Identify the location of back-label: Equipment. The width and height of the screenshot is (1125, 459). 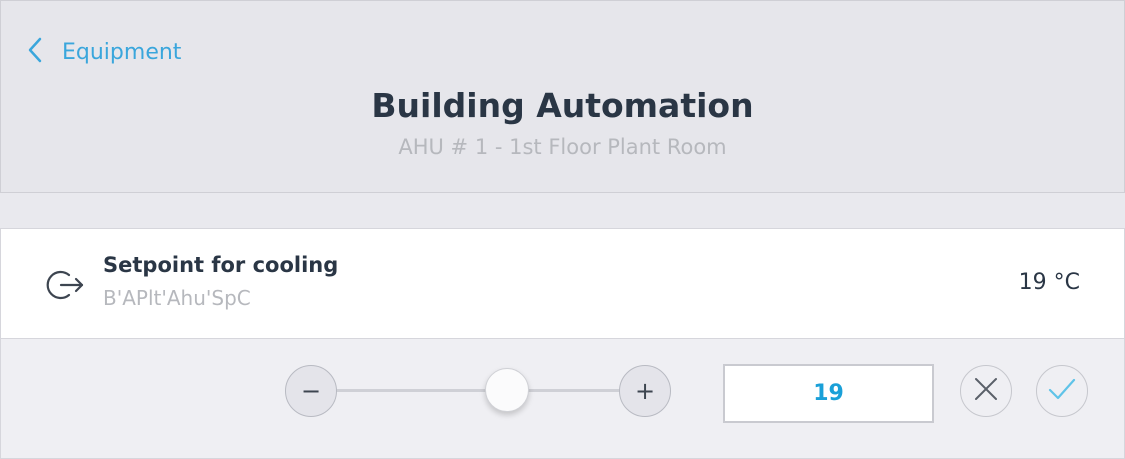
(122, 52).